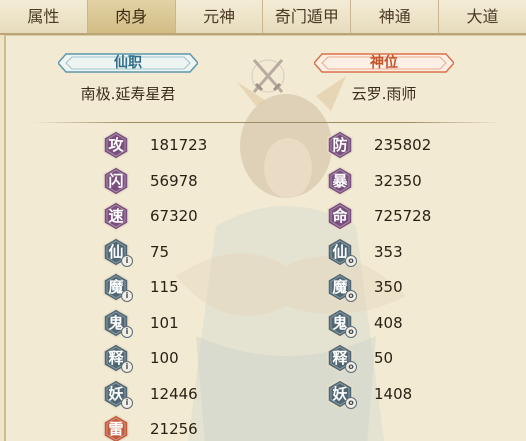 The image size is (526, 441). Describe the element at coordinates (341, 251) in the screenshot. I see `stat-hex-icon: 仙o` at that location.